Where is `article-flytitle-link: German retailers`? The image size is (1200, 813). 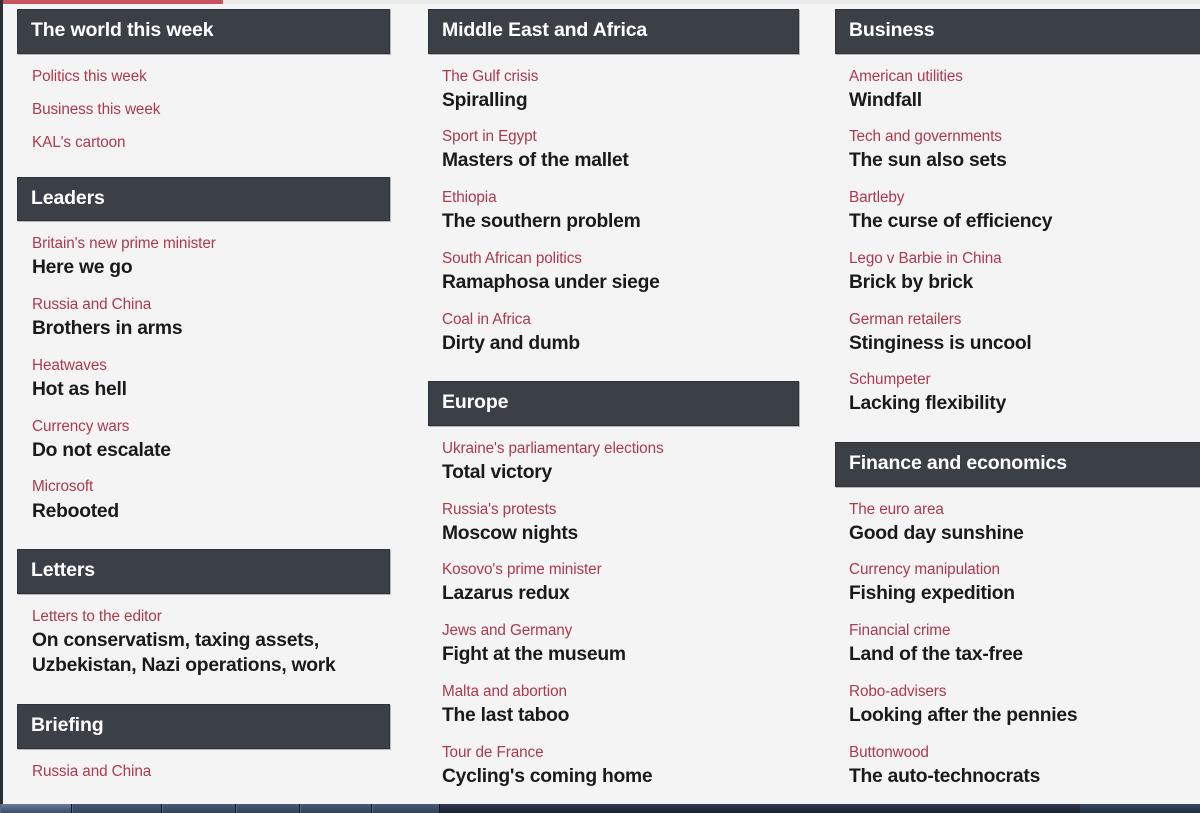 article-flytitle-link: German retailers is located at coordinates (1012, 319).